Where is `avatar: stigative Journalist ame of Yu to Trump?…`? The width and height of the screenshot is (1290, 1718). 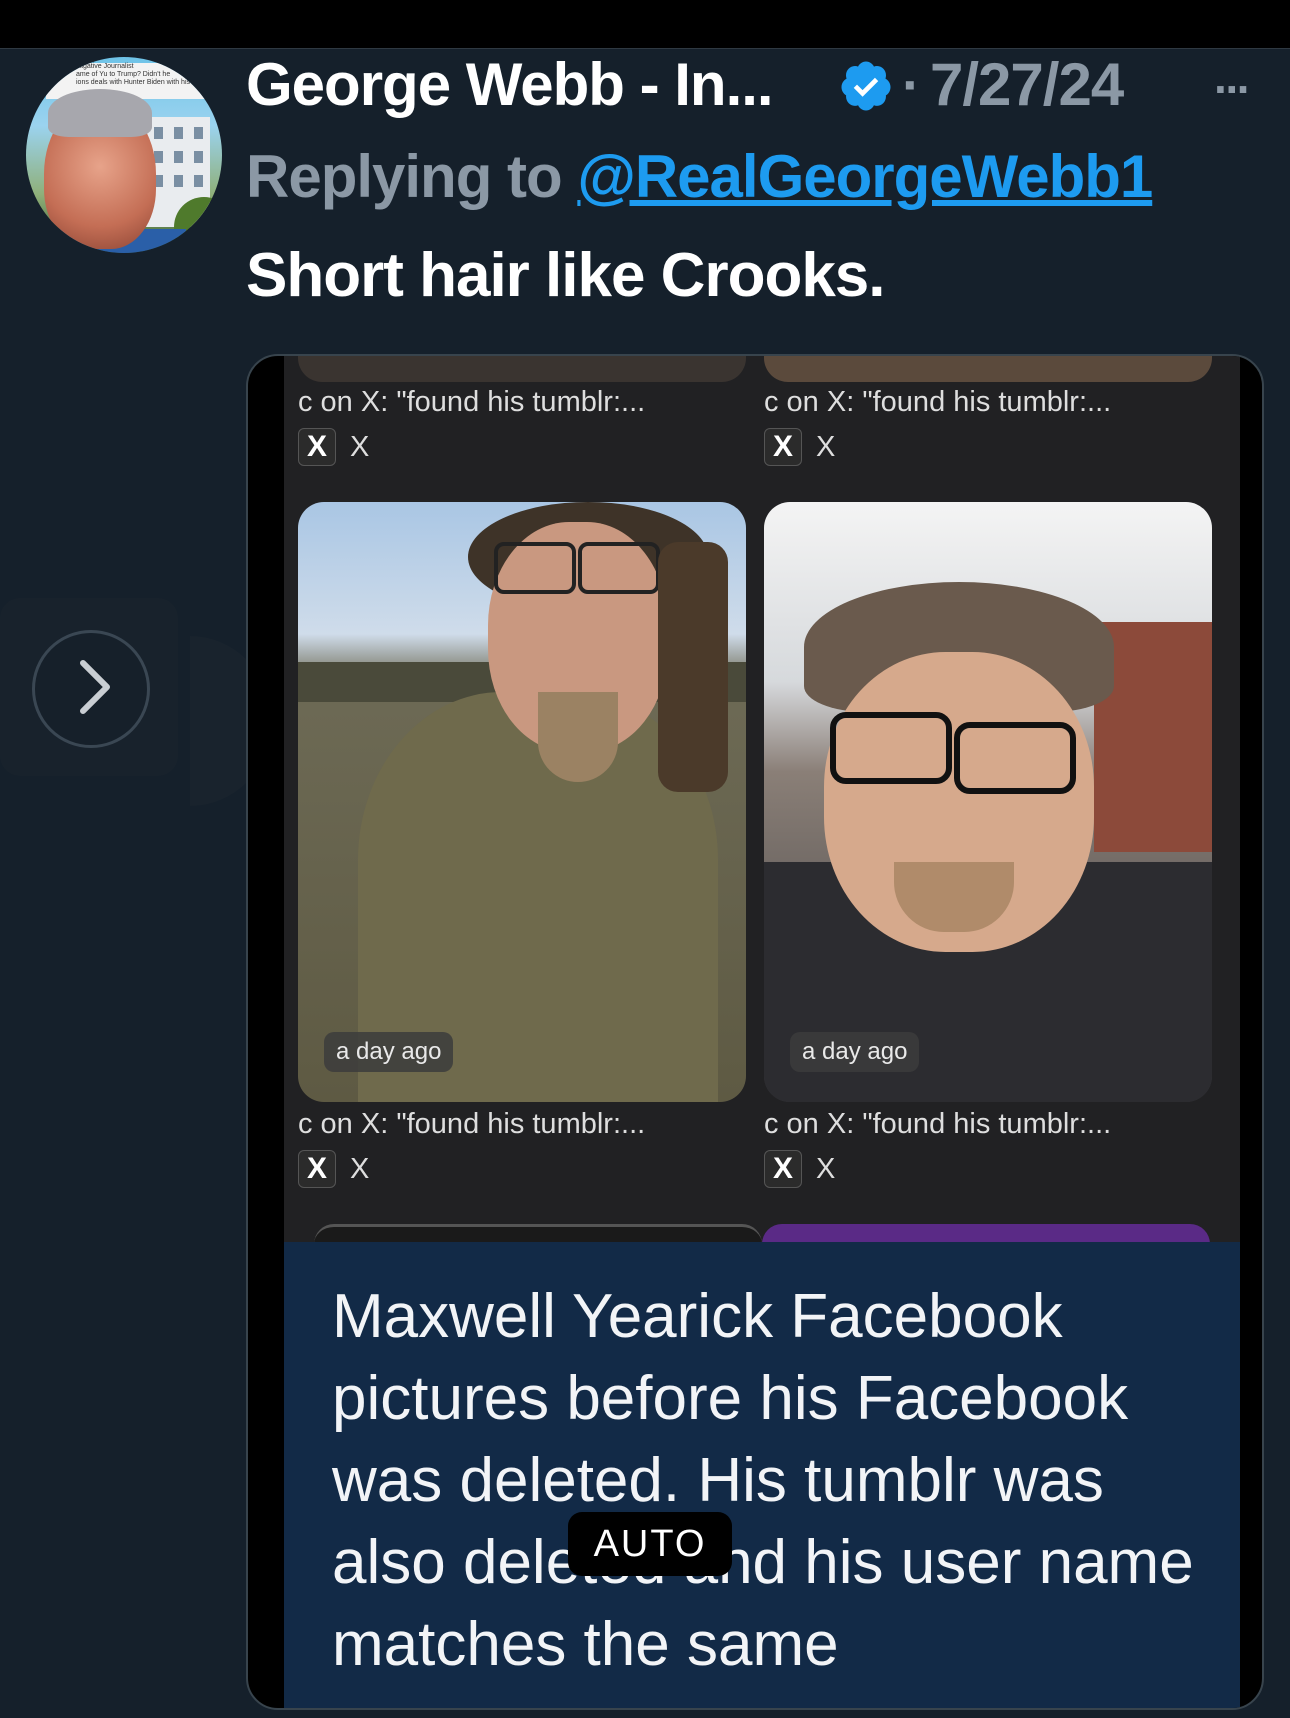 avatar: stigative Journalist ame of Yu to Trump?… is located at coordinates (124, 155).